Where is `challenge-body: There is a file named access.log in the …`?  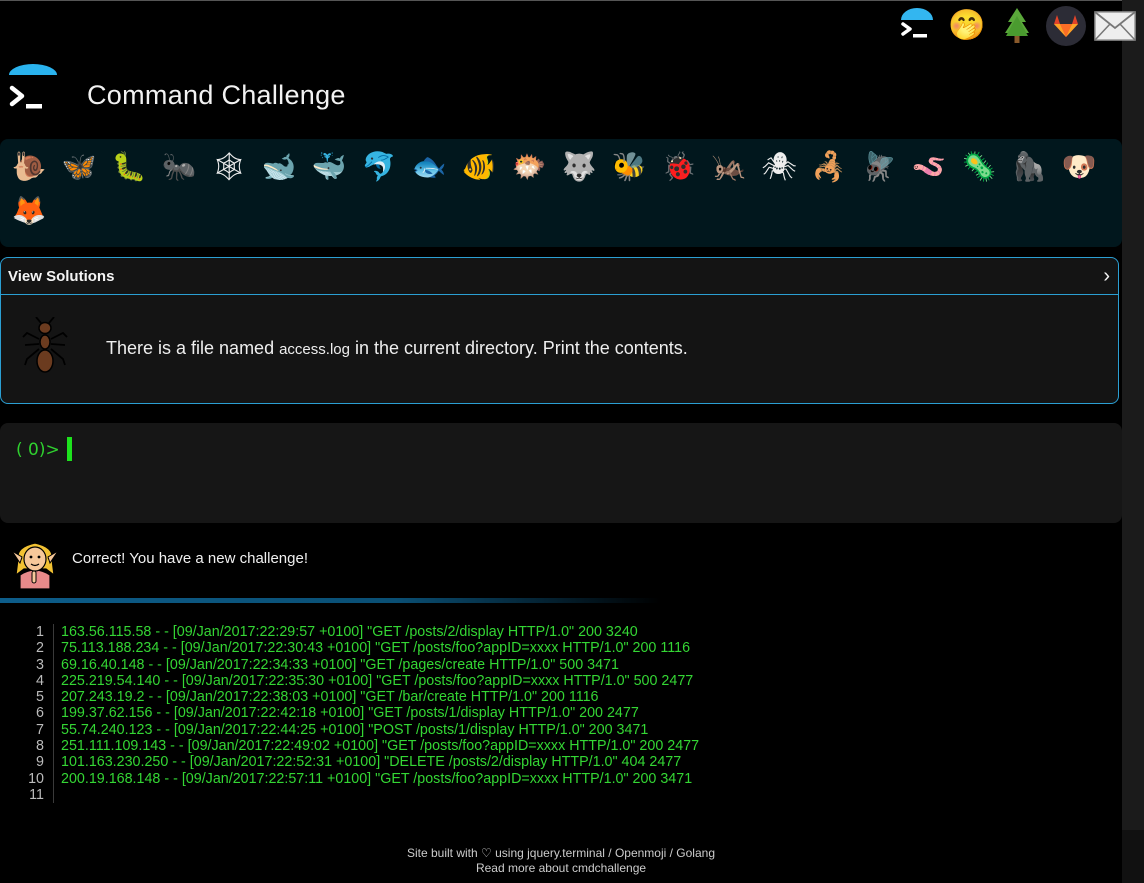 challenge-body: There is a file named access.log in the … is located at coordinates (559, 349).